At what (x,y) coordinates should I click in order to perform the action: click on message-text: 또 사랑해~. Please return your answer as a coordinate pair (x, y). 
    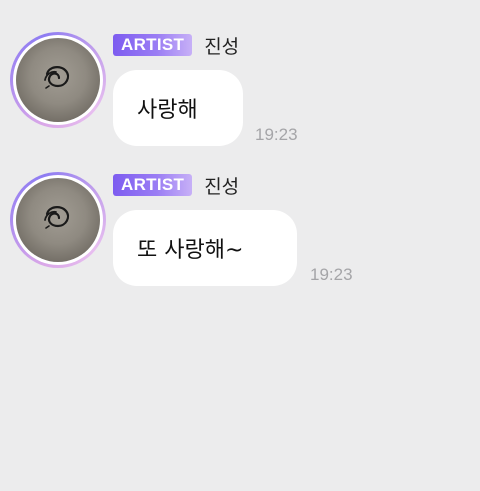
    Looking at the image, I should click on (190, 250).